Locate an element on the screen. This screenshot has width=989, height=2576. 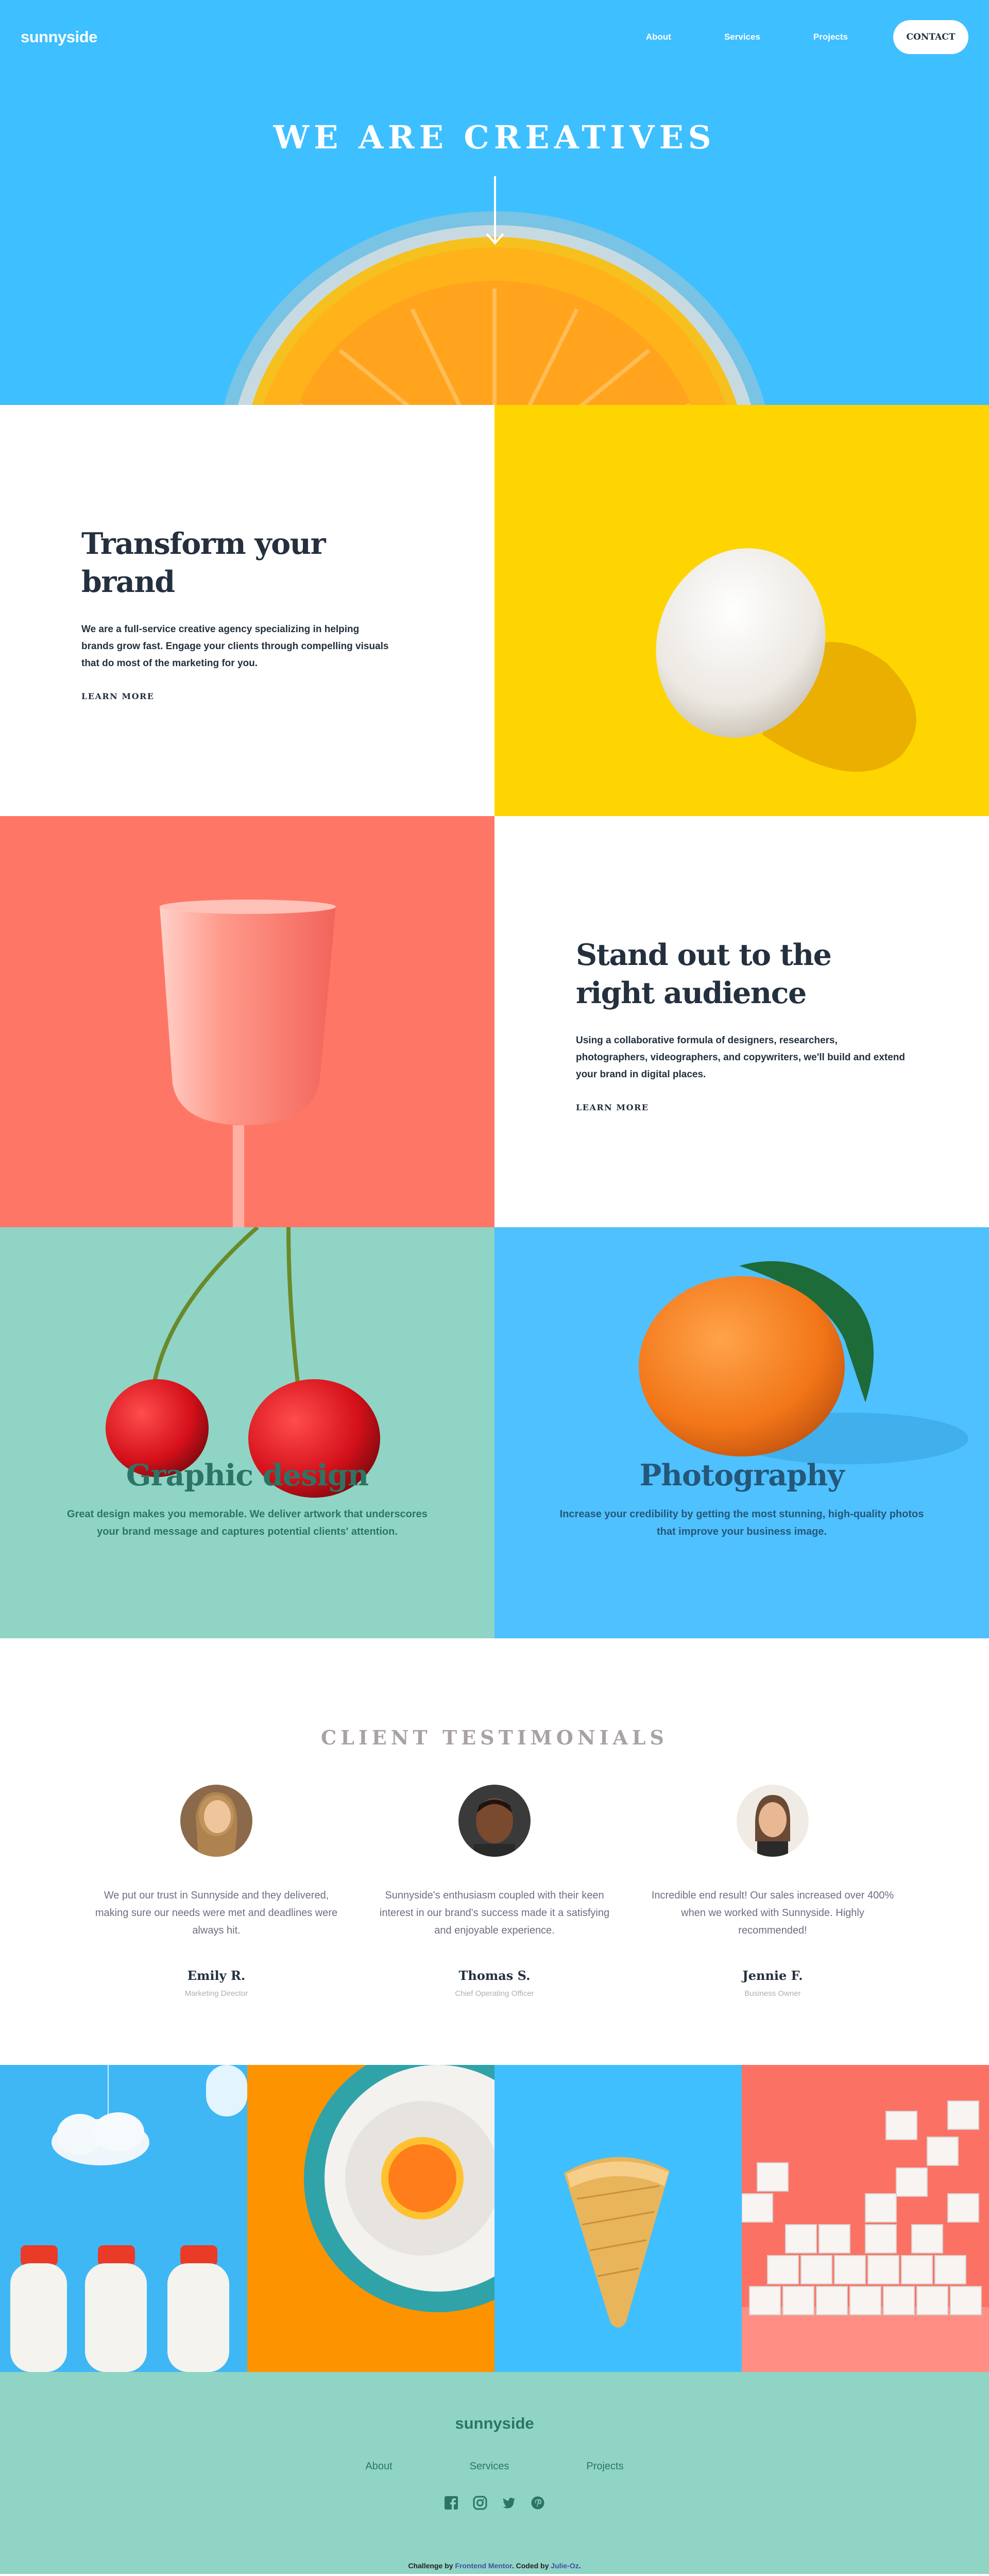
contact-button: CONTACT is located at coordinates (930, 37).